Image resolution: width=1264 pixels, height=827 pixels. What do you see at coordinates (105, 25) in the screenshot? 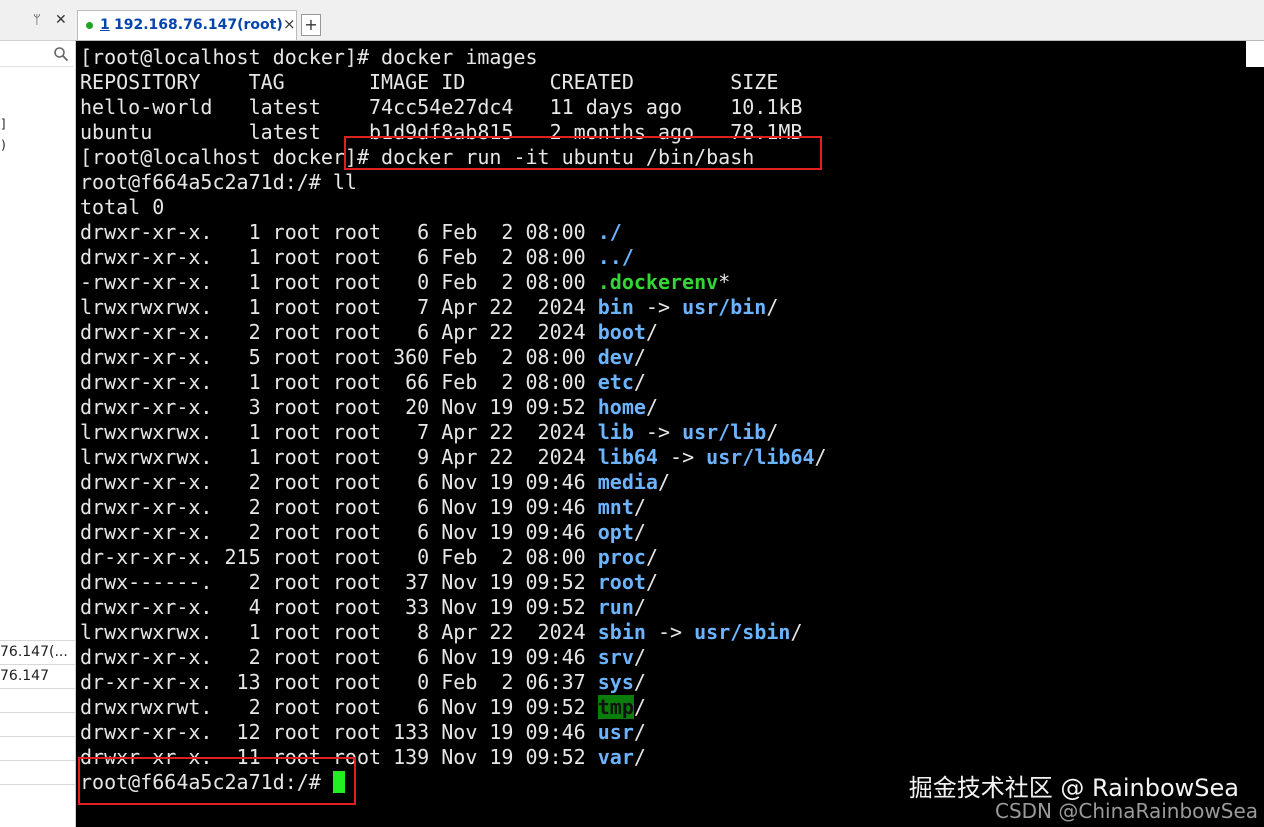
I see `tab-number: 1` at bounding box center [105, 25].